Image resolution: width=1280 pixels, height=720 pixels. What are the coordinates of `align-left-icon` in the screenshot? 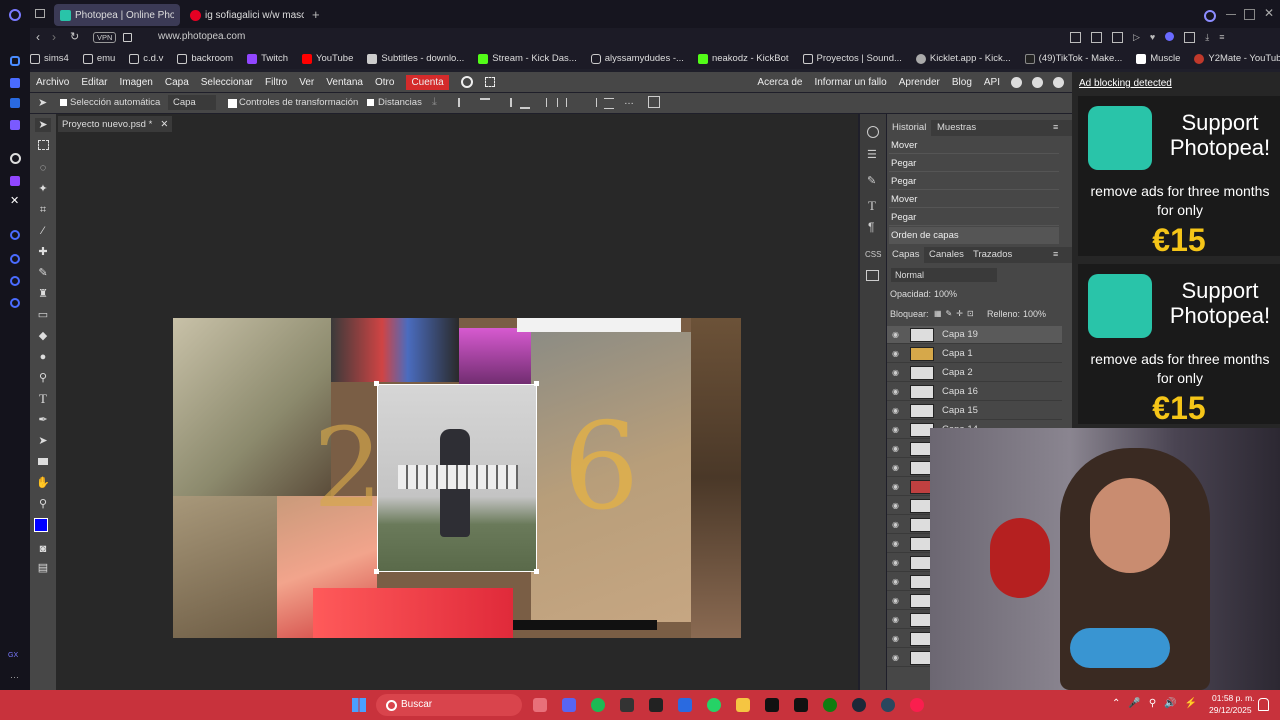 It's located at (464, 102).